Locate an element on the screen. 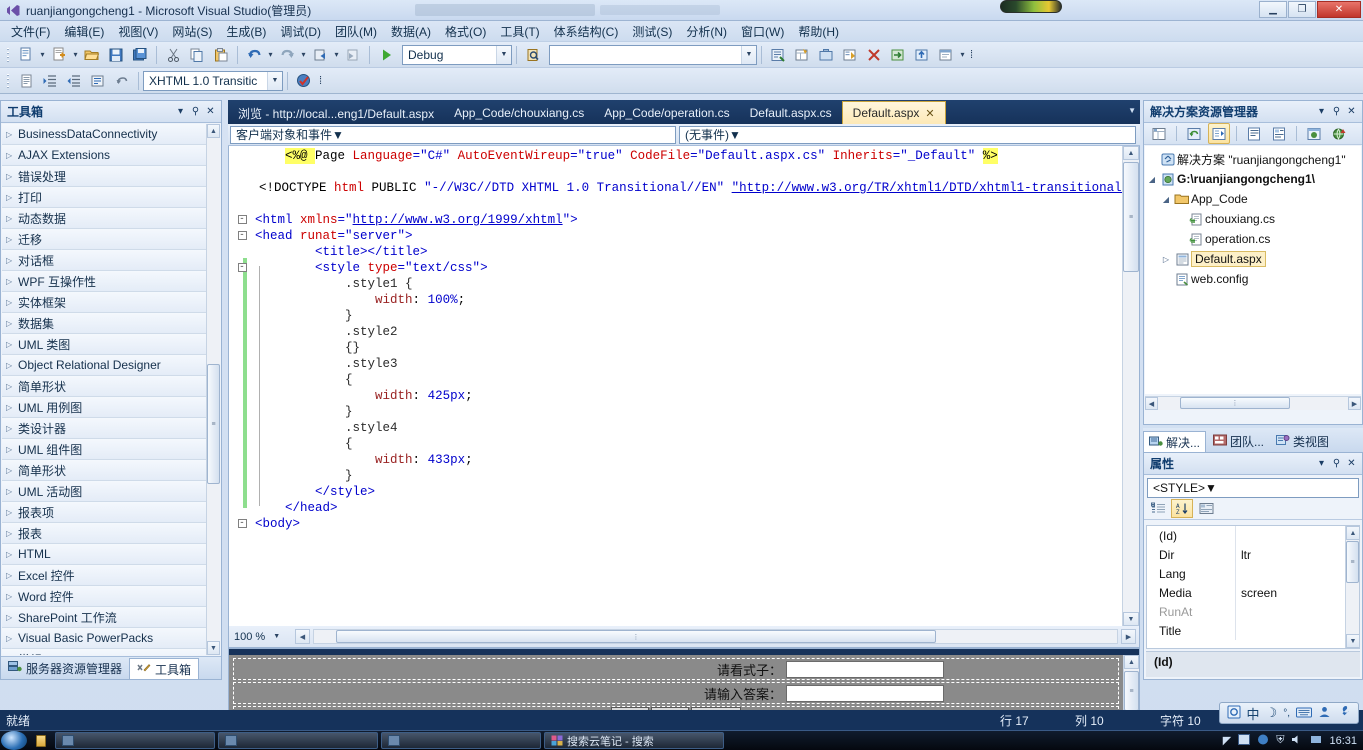 This screenshot has width=1363, height=750. validation-icon is located at coordinates (304, 80).